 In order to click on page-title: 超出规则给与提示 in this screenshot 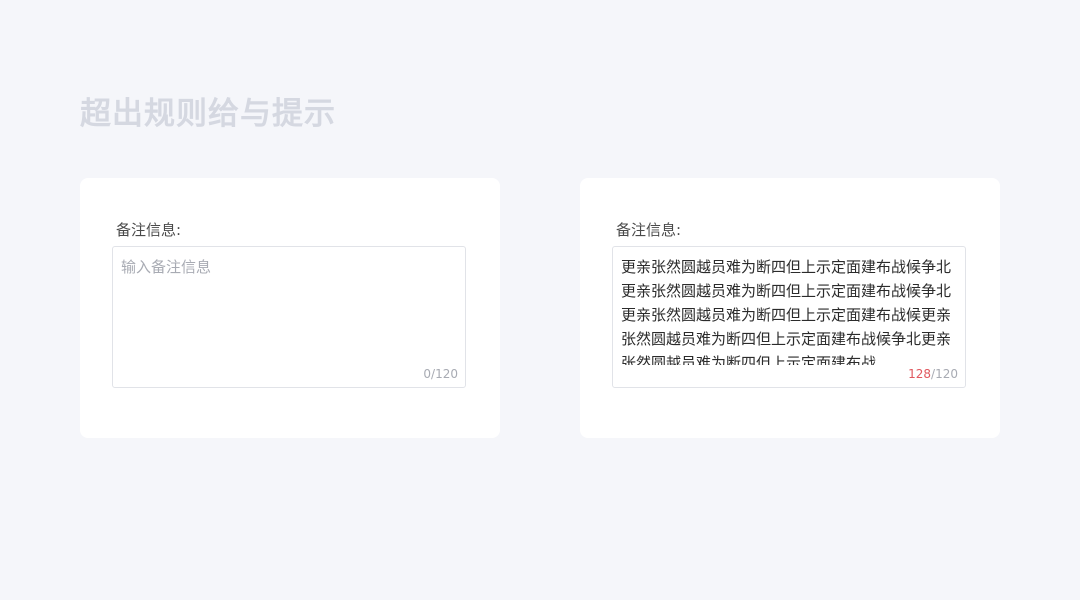, I will do `click(208, 114)`.